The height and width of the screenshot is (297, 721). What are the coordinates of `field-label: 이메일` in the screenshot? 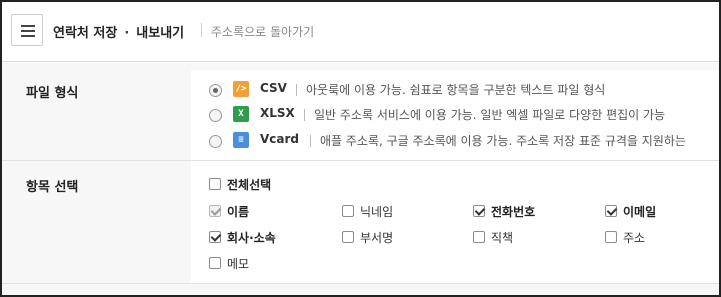 It's located at (640, 212).